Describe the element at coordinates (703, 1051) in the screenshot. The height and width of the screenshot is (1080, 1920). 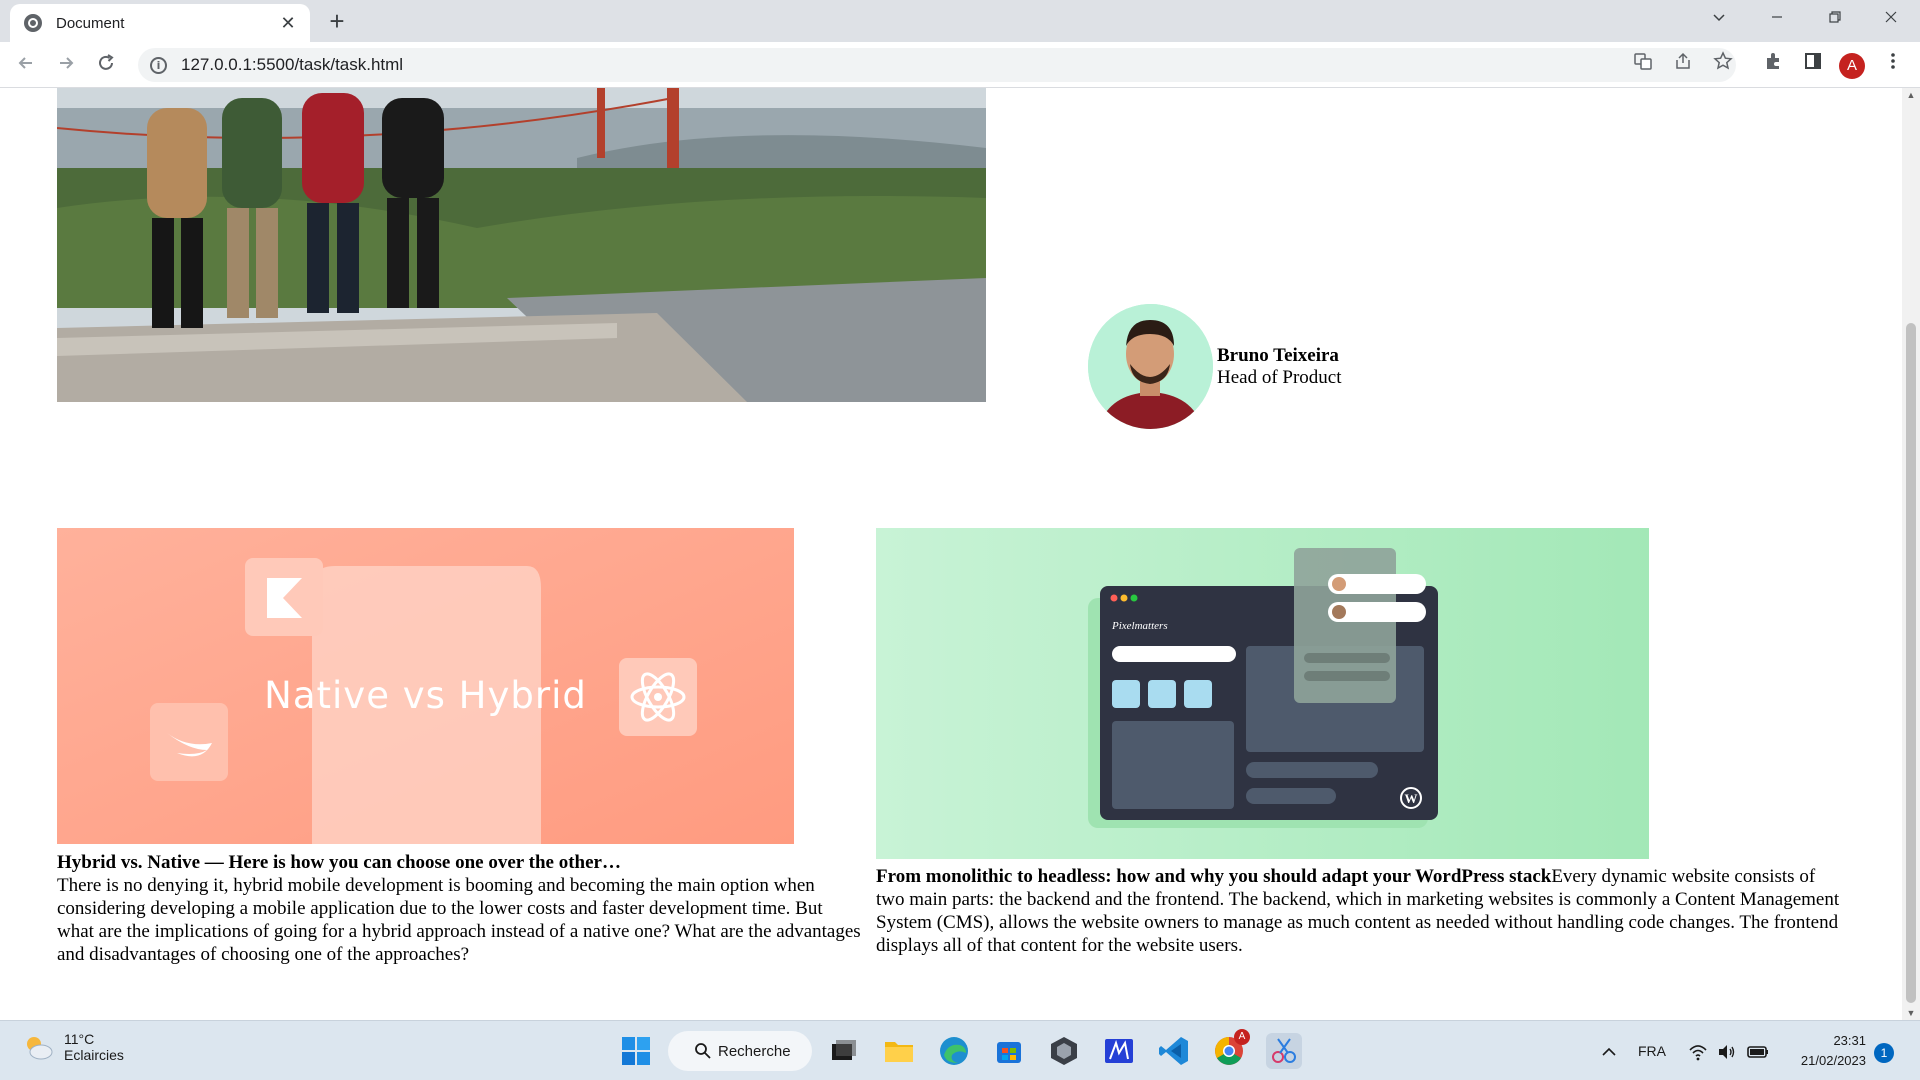
I see `search-icon` at that location.